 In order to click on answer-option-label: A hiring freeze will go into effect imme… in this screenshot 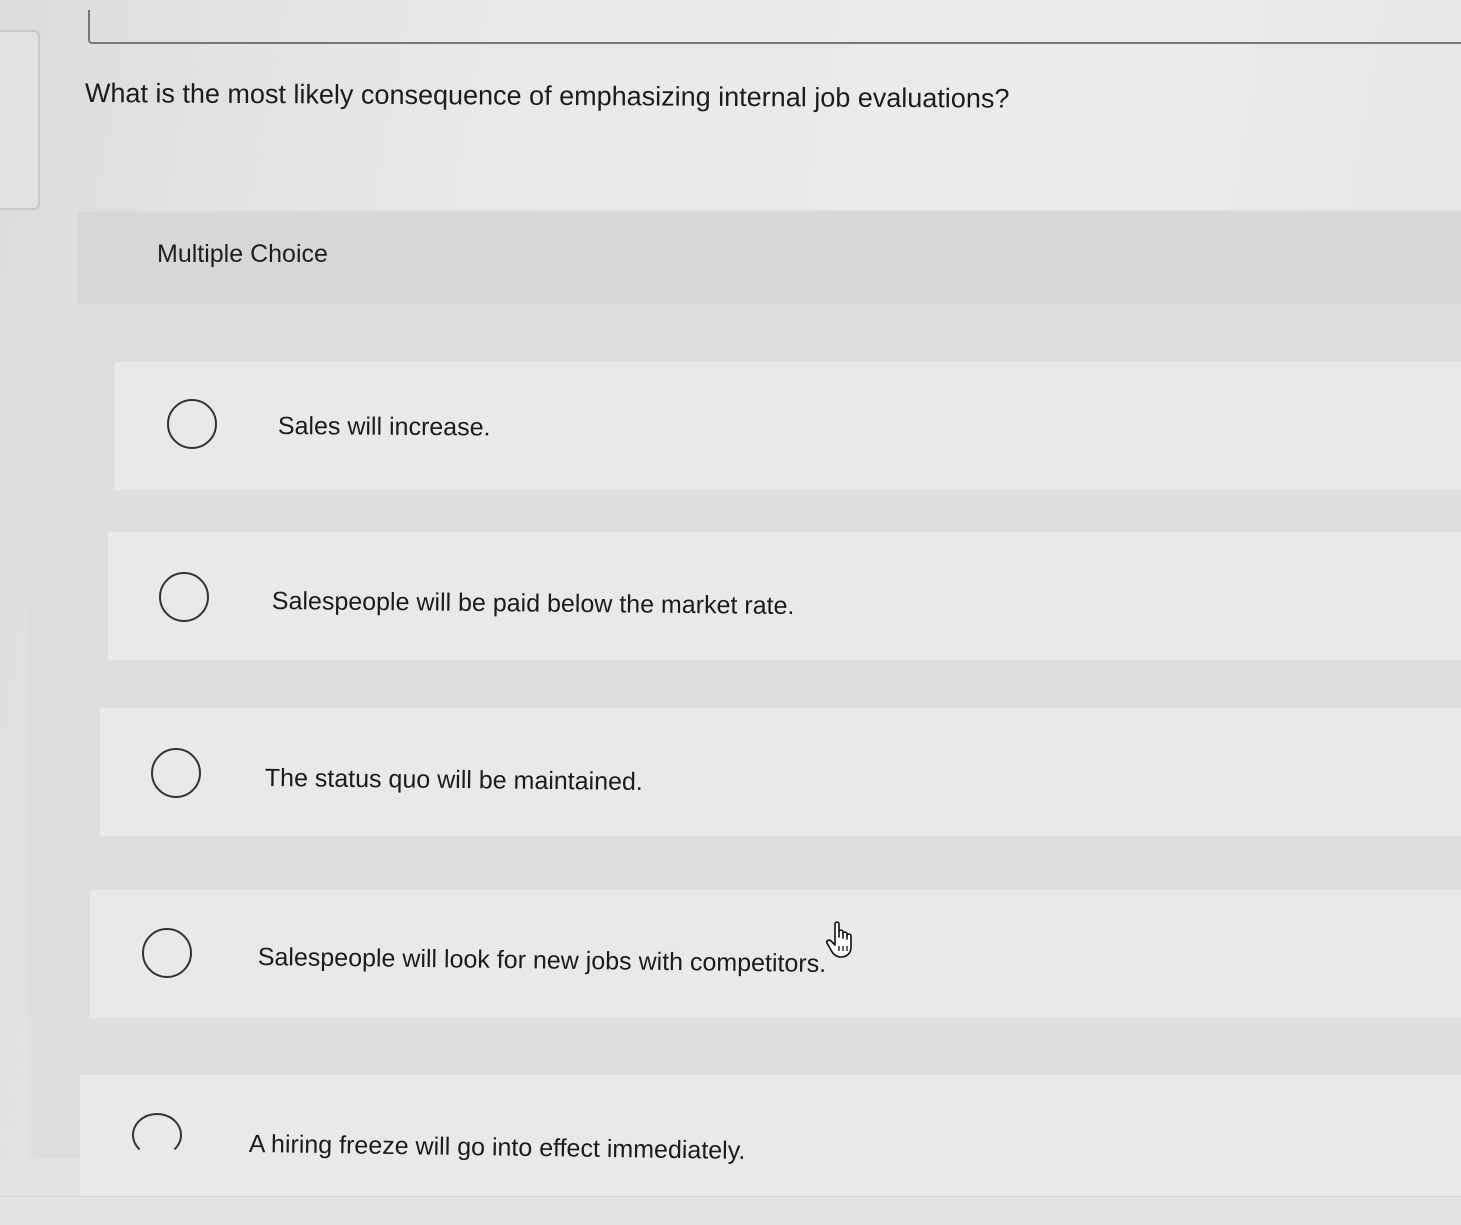, I will do `click(497, 1147)`.